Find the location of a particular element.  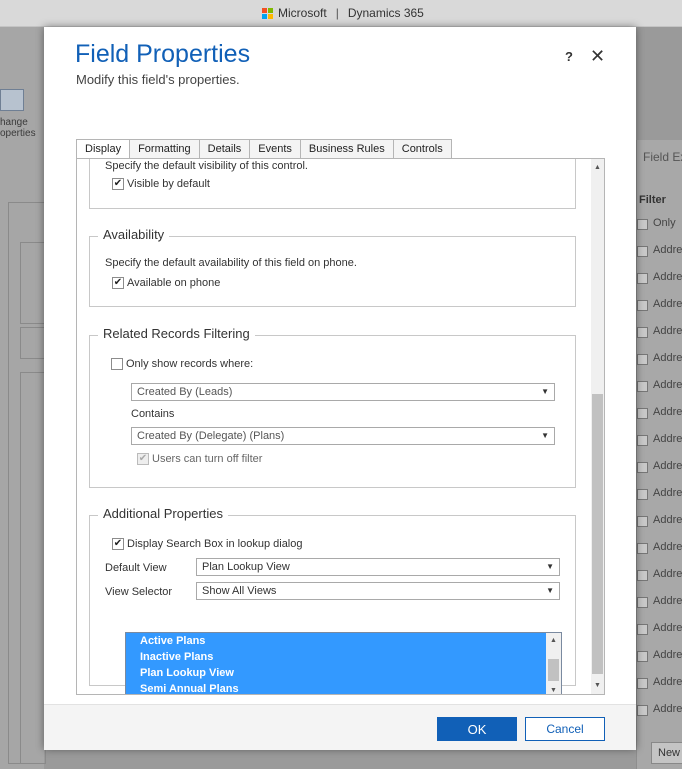

ribbon-label-line2: operties is located at coordinates (18, 133).